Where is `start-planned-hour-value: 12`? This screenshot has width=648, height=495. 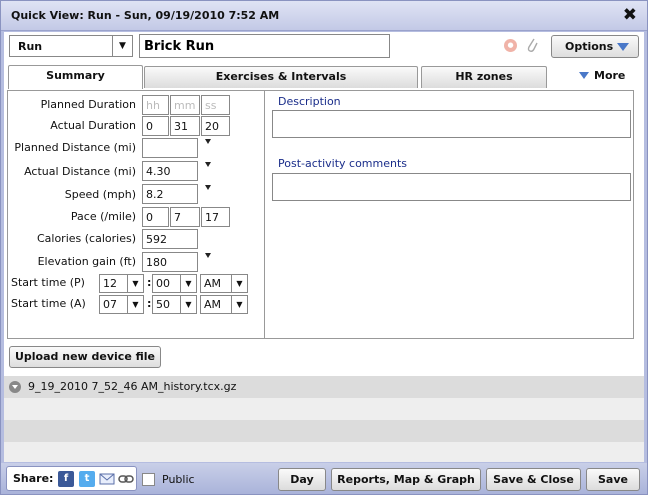
start-planned-hour-value: 12 is located at coordinates (110, 283).